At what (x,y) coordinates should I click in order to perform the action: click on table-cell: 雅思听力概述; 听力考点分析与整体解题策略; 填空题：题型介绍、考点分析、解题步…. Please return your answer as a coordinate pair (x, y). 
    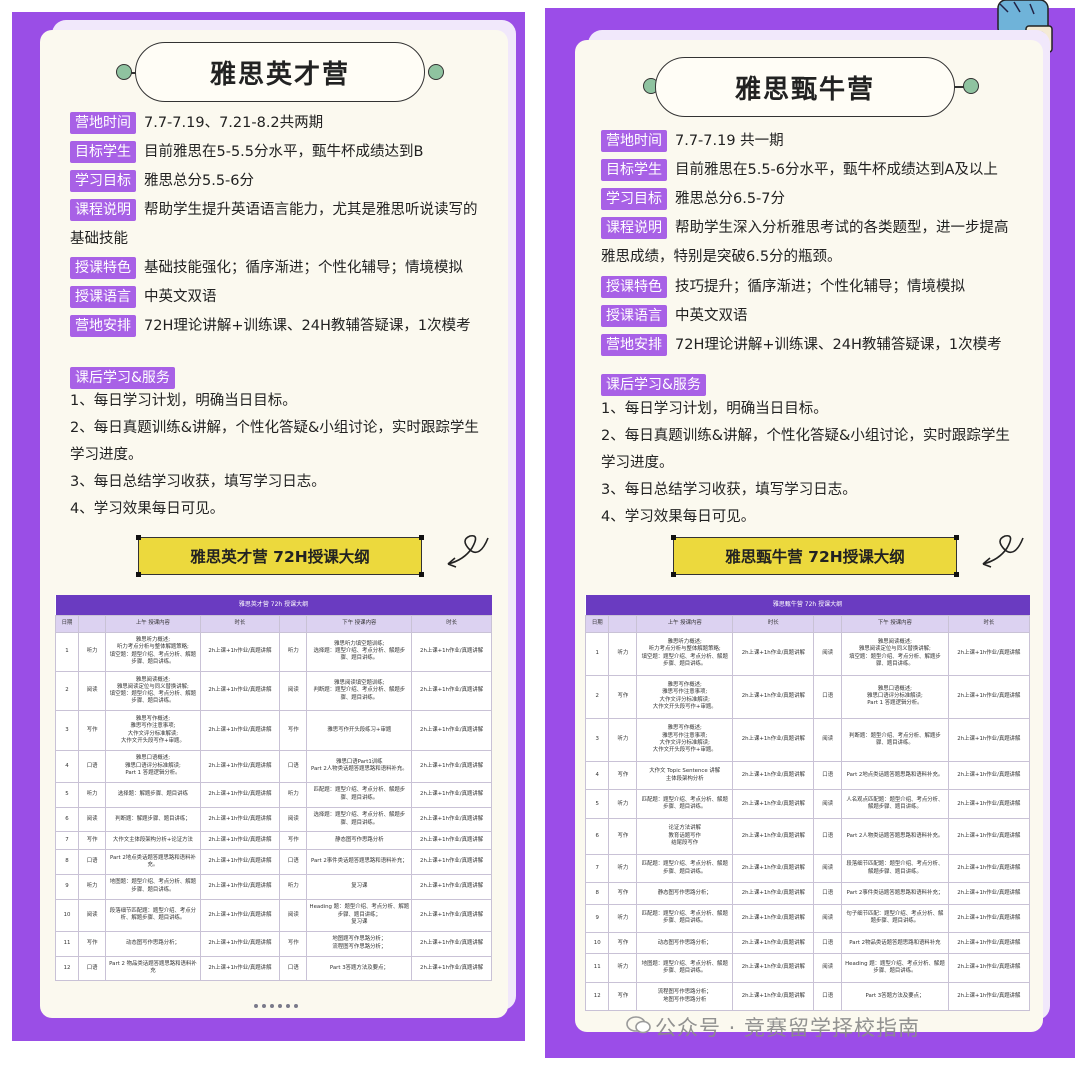
    Looking at the image, I should click on (685, 653).